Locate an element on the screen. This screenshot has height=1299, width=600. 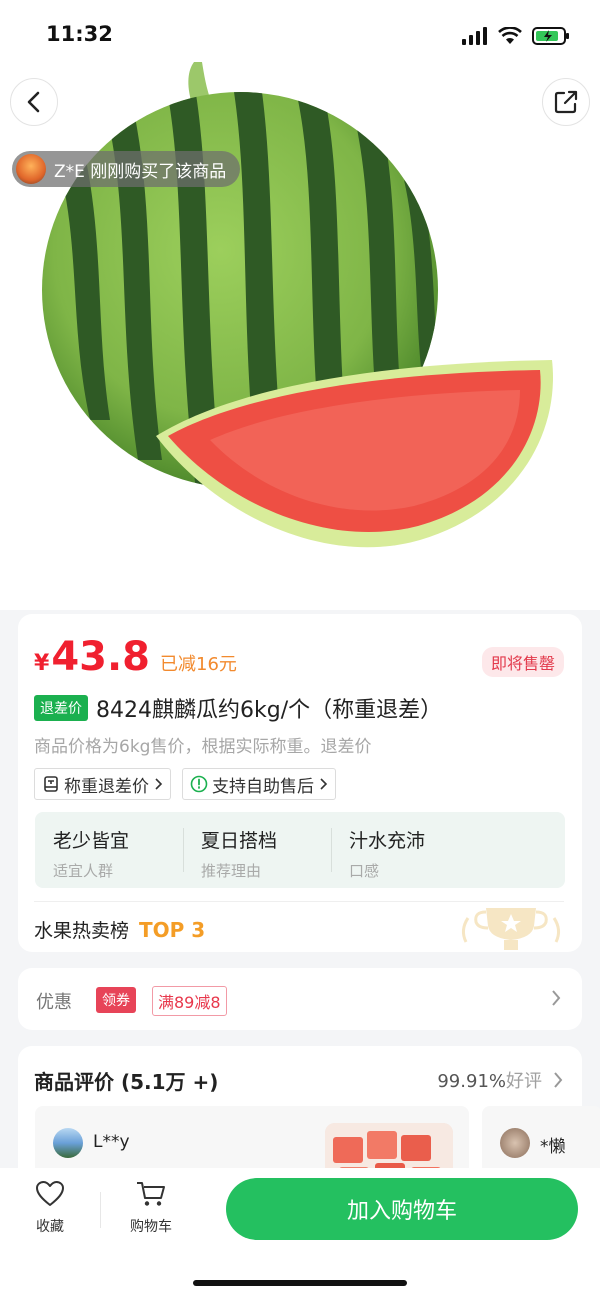
buyer-tip-text: Z*E 刚刚购买了该商品 is located at coordinates (140, 171).